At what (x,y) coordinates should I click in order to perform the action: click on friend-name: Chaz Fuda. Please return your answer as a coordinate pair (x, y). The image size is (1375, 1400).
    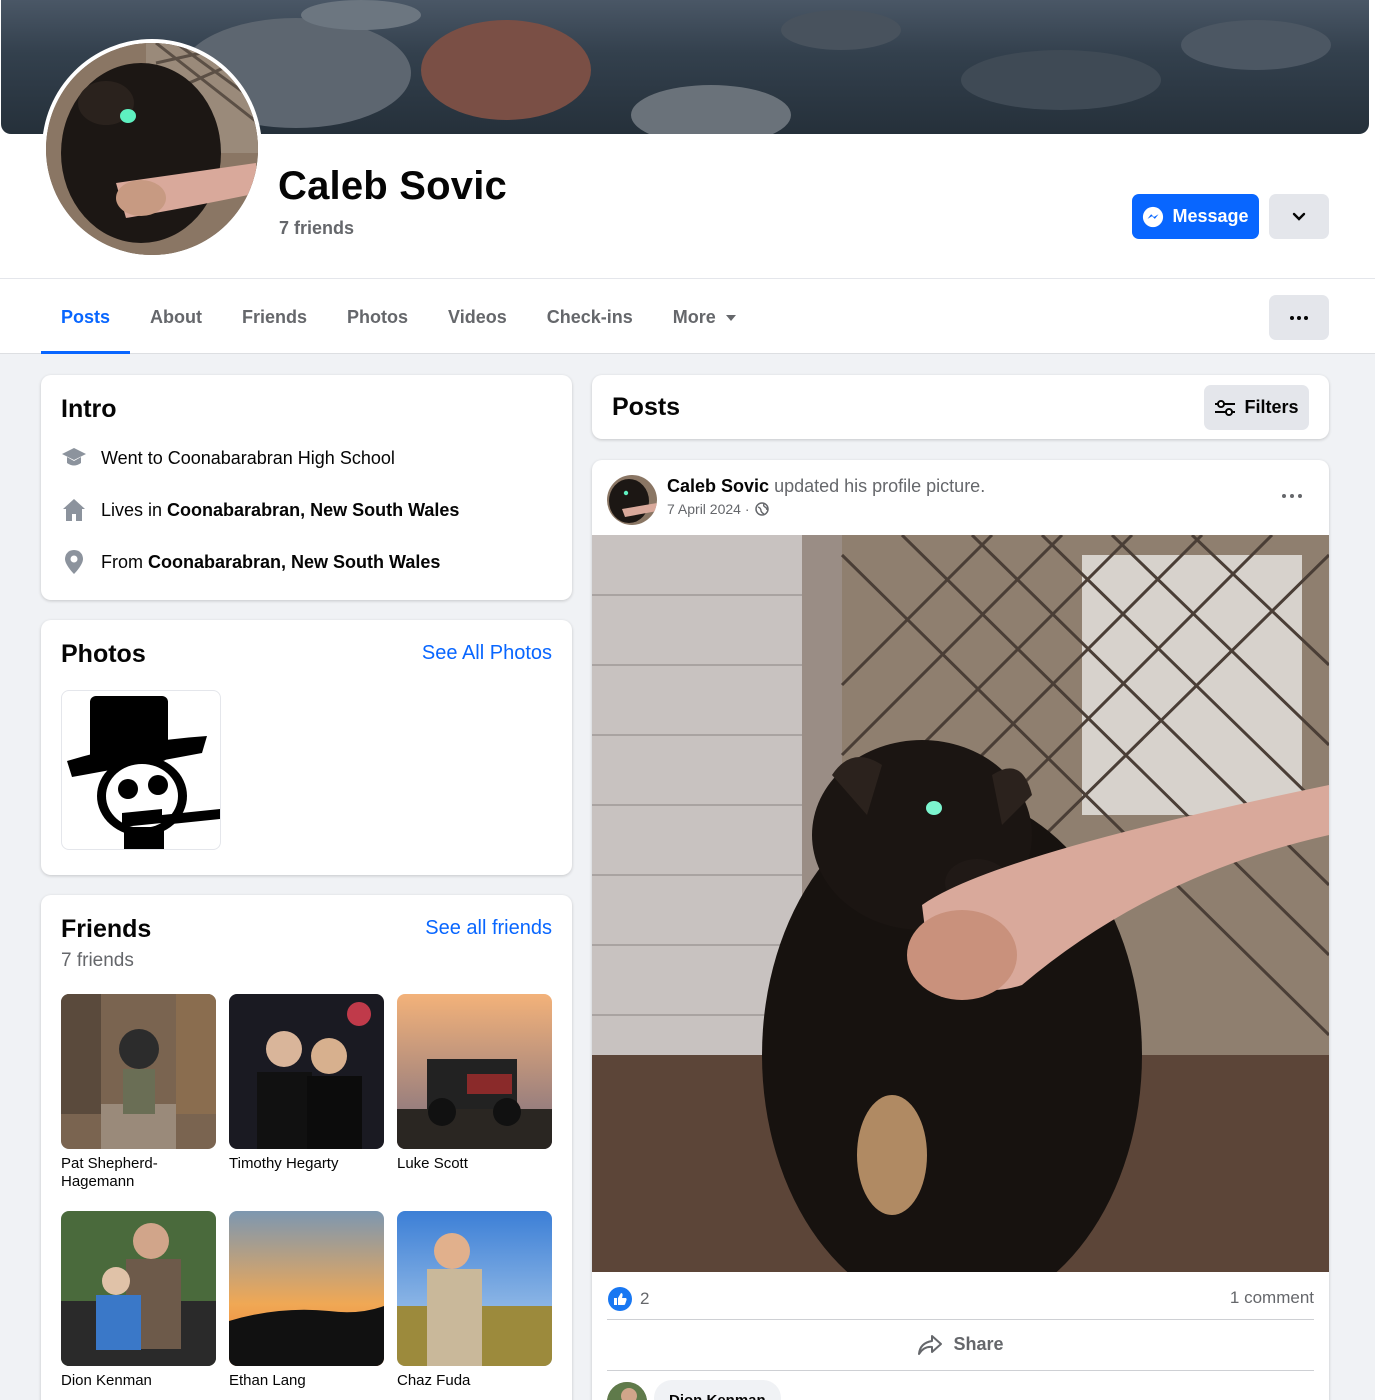
    Looking at the image, I should click on (474, 1381).